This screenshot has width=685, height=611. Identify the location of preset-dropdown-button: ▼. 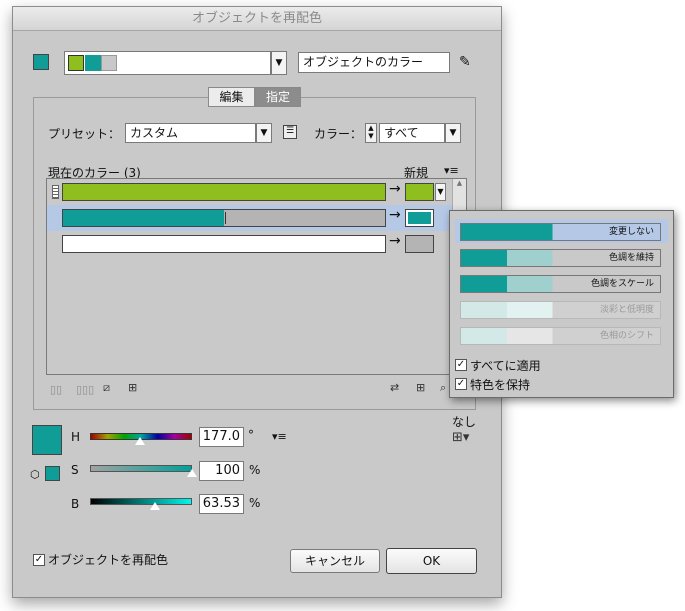
(264, 133).